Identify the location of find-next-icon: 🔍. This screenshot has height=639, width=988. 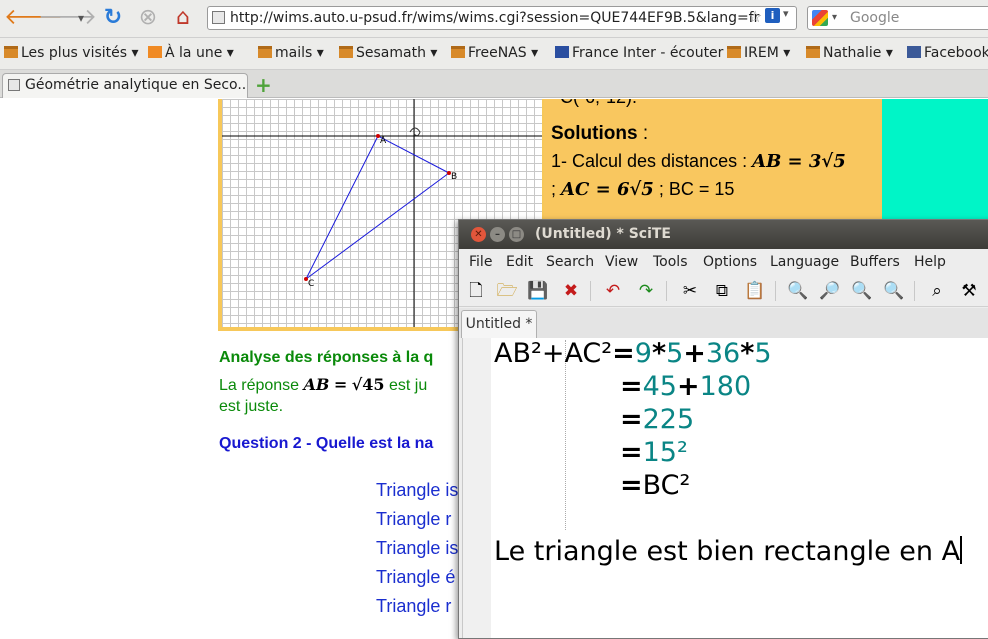
(862, 291).